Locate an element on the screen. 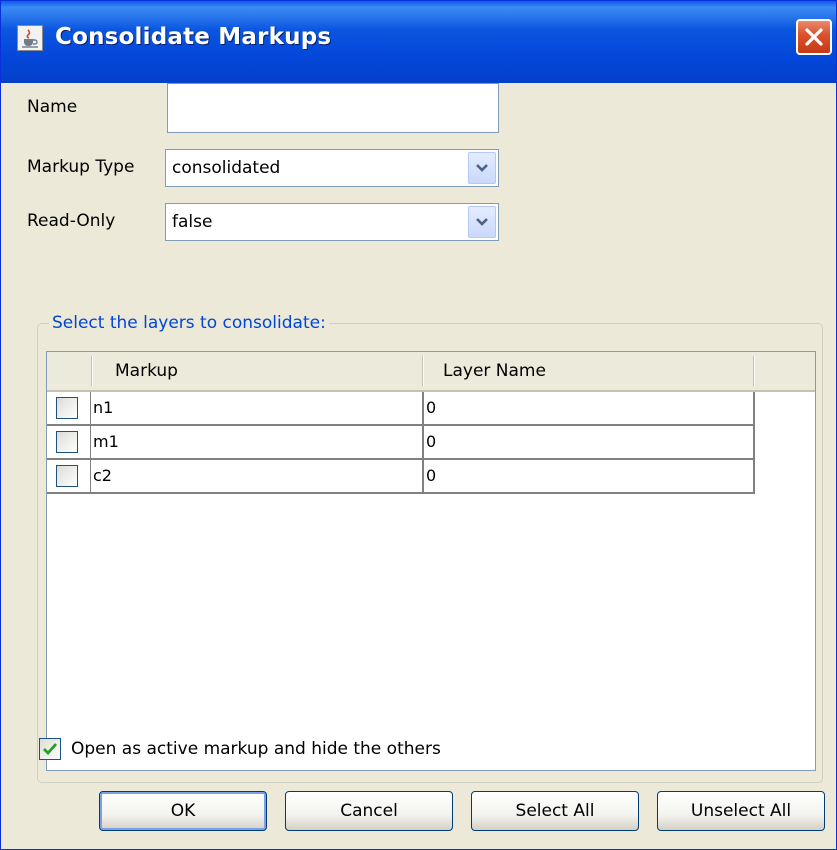 This screenshot has height=850, width=837. read-only-select: false is located at coordinates (332, 222).